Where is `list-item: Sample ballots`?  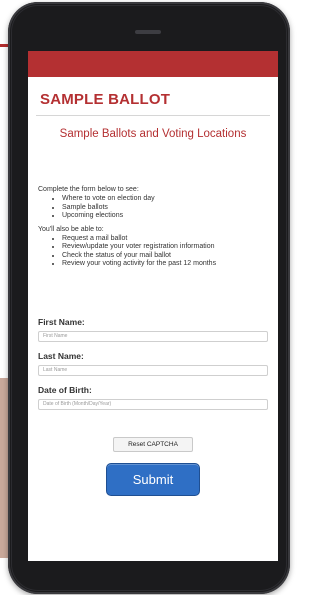
list-item: Sample ballots is located at coordinates (170, 208).